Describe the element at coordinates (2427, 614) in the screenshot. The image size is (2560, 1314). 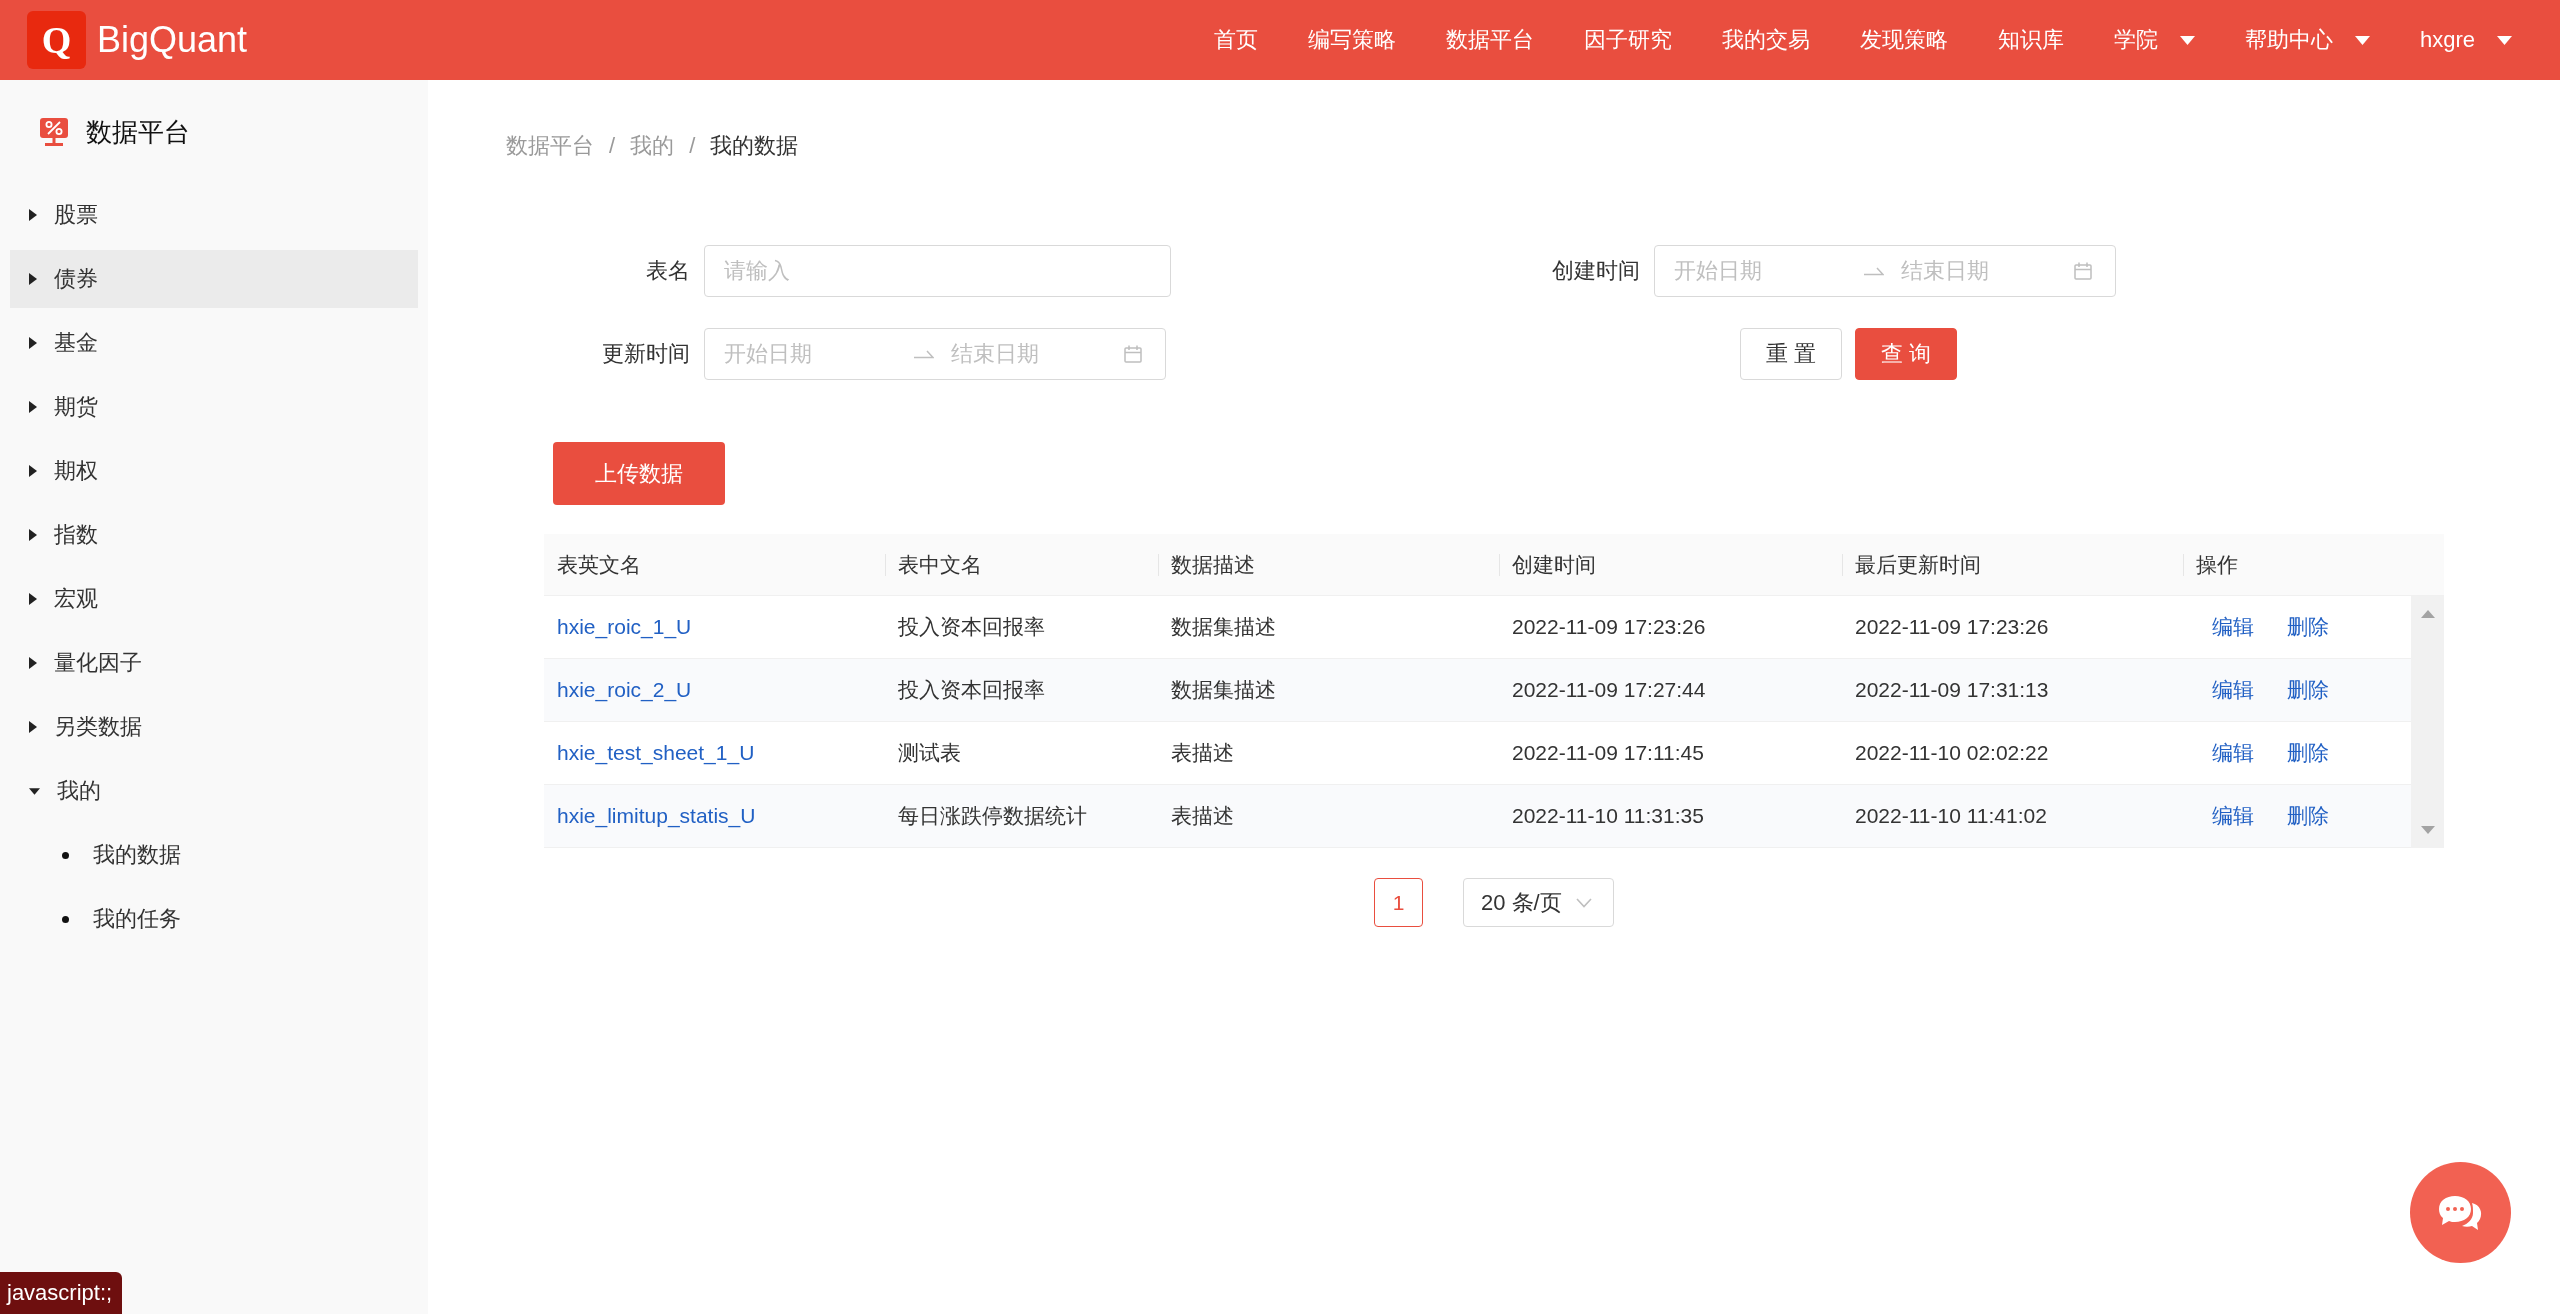
I see `scroll-up-icon` at that location.